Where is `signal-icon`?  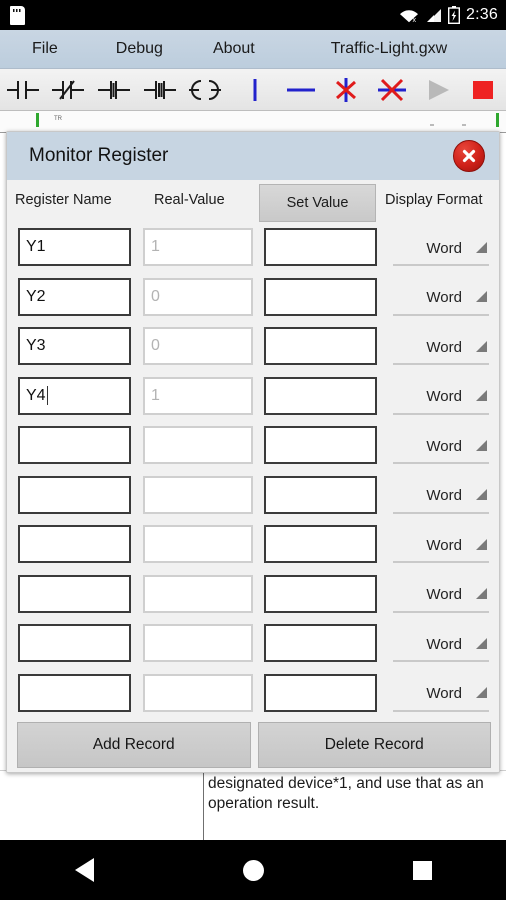 signal-icon is located at coordinates (433, 15).